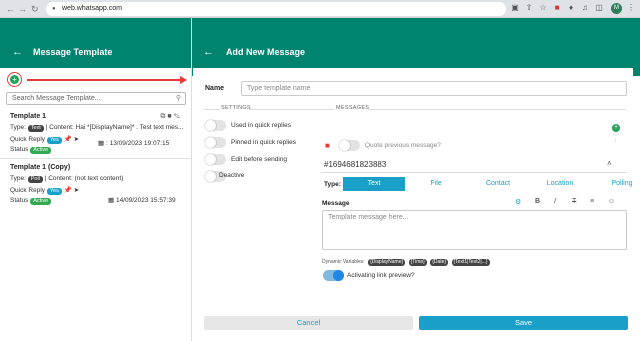  I want to click on install-icon: ▣, so click(515, 8).